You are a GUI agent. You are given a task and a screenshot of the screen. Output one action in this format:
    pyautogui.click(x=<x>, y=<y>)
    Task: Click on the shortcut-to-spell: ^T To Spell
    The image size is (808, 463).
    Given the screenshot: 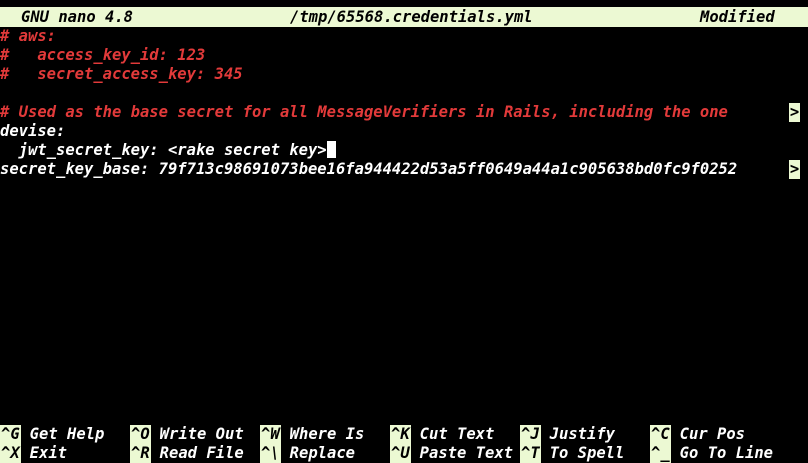 What is the action you would take?
    pyautogui.click(x=572, y=453)
    